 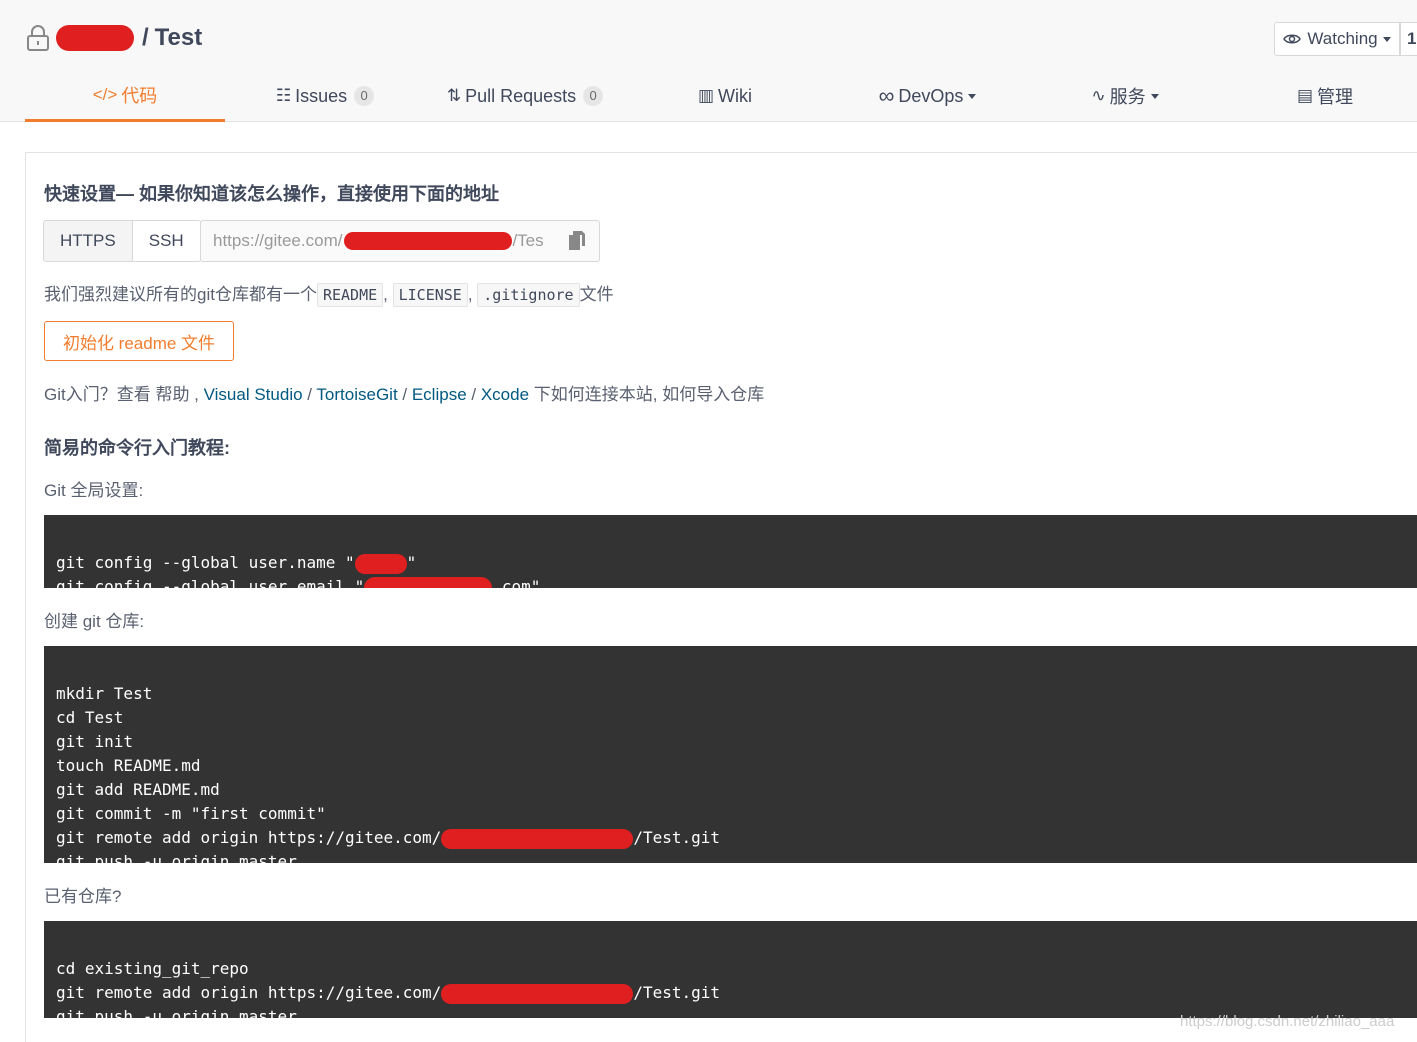 I want to click on help-prefix: Git入门？查看 帮助, so click(x=117, y=394).